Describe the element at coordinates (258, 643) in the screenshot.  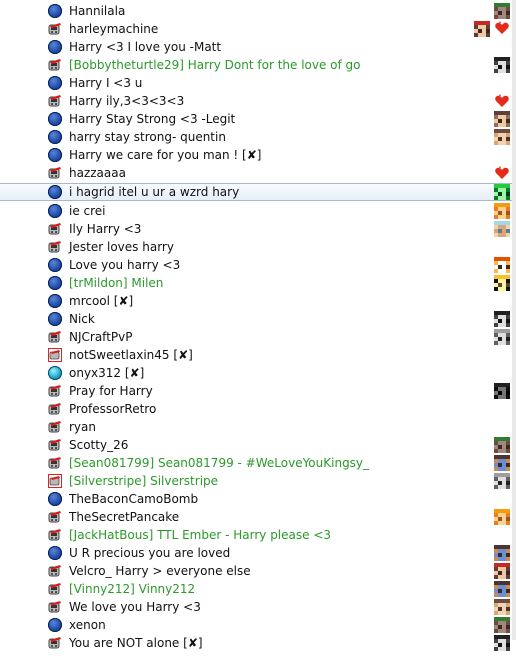
I see `contact-row: You are NOT alone [✘]` at that location.